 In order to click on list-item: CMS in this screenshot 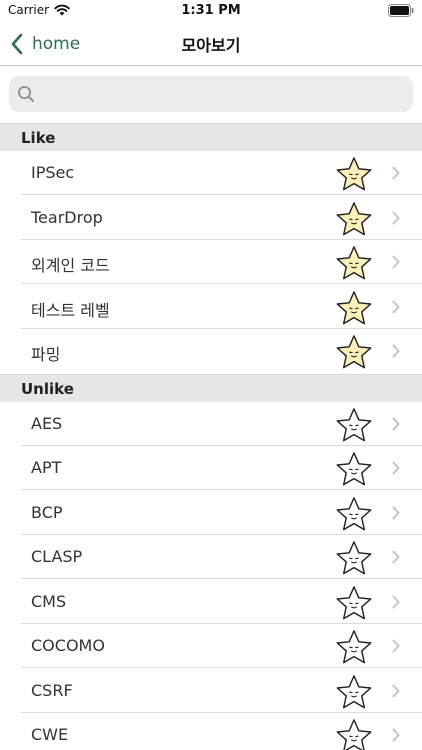, I will do `click(211, 602)`.